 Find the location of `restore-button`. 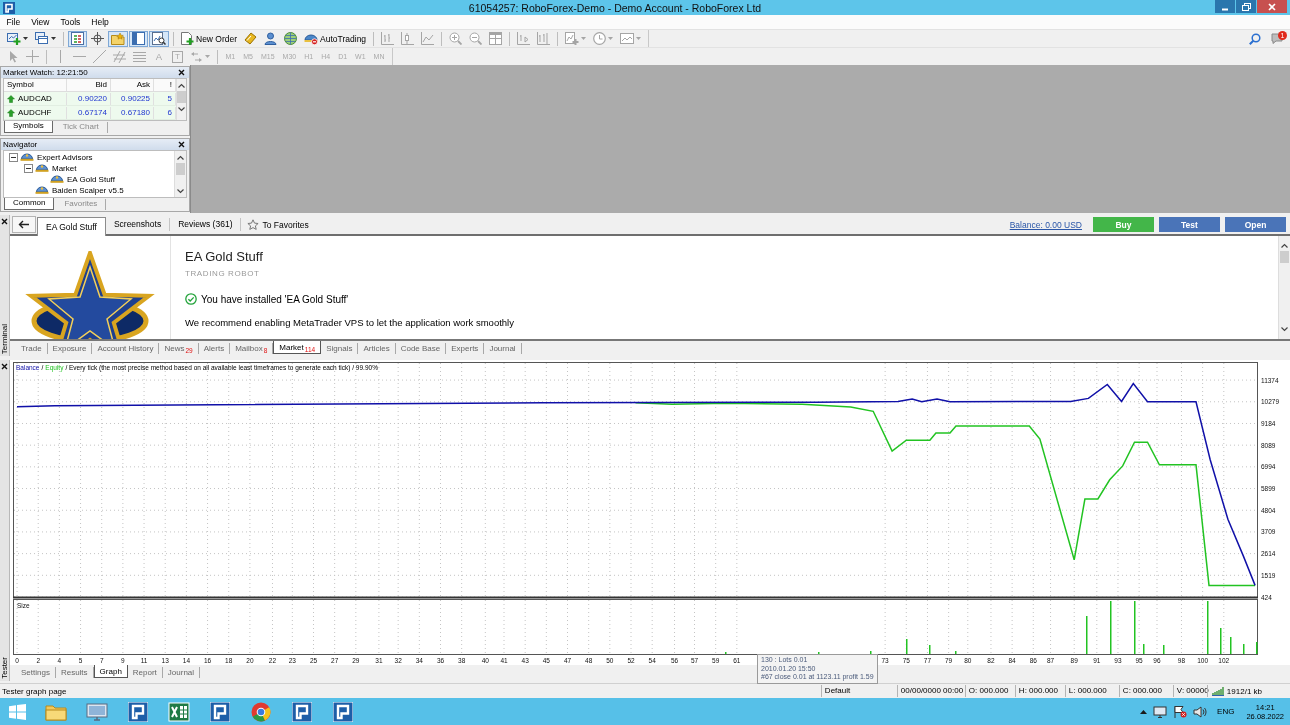

restore-button is located at coordinates (1246, 6).